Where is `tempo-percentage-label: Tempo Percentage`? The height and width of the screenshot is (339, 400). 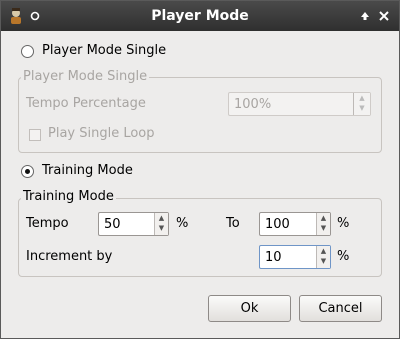 tempo-percentage-label: Tempo Percentage is located at coordinates (86, 103).